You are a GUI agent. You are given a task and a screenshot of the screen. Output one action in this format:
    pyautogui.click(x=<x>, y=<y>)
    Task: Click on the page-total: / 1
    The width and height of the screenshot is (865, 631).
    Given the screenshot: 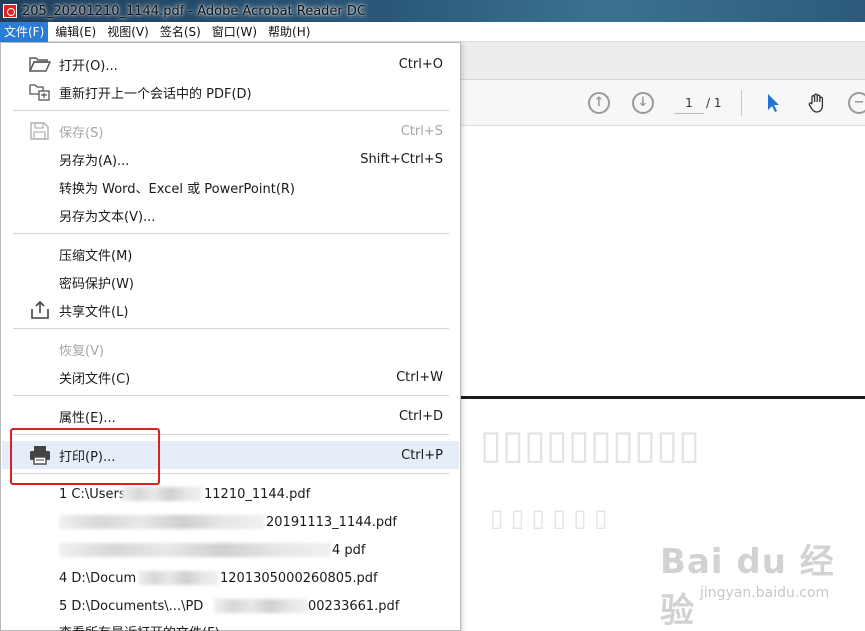 What is the action you would take?
    pyautogui.click(x=714, y=103)
    